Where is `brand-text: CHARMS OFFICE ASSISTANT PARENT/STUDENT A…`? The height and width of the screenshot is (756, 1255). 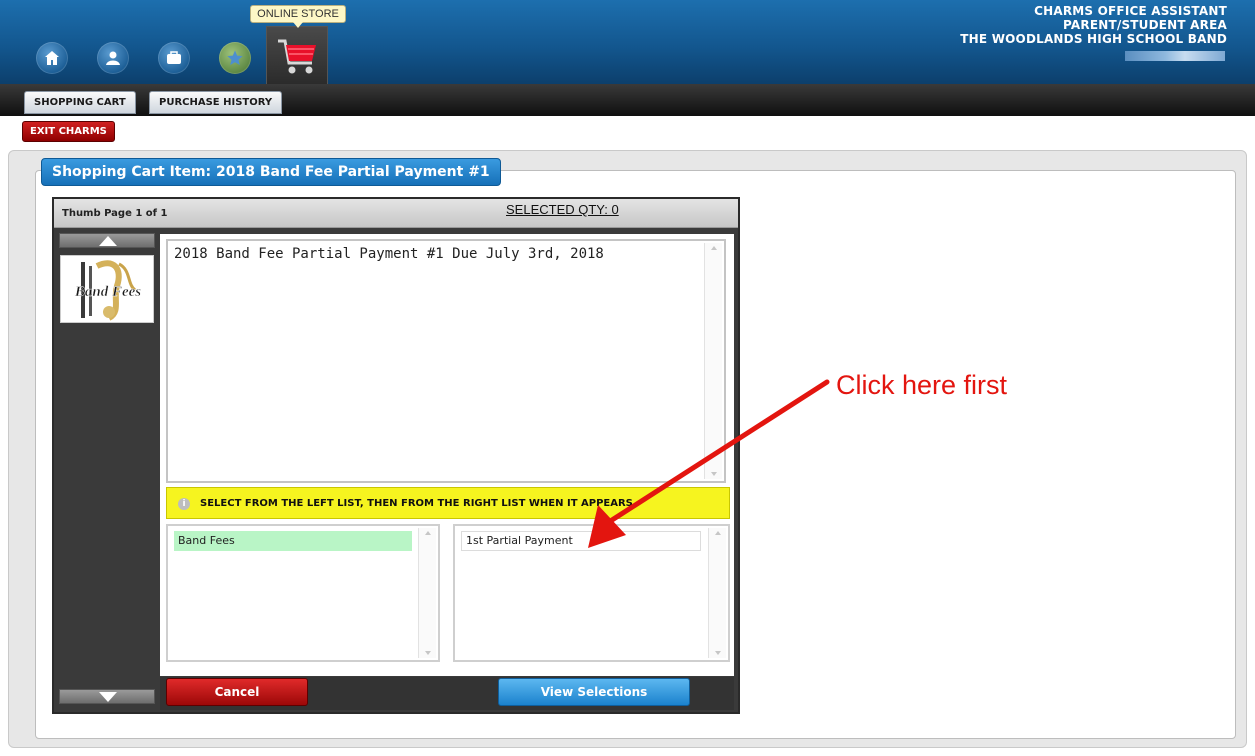
brand-text: CHARMS OFFICE ASSISTANT PARENT/STUDENT A… is located at coordinates (1093, 25).